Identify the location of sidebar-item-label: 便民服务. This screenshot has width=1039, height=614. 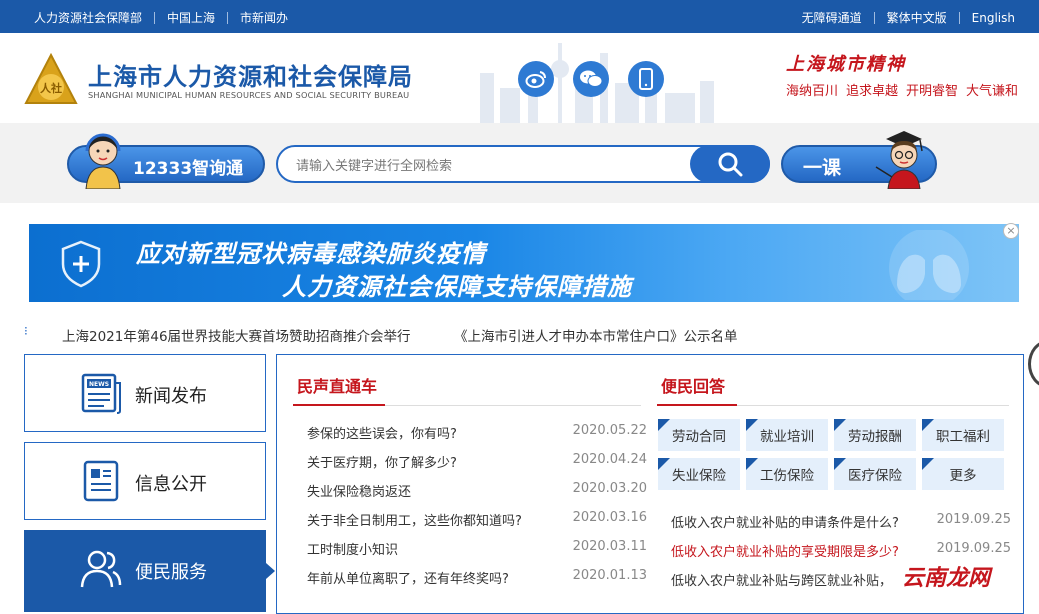
(171, 572).